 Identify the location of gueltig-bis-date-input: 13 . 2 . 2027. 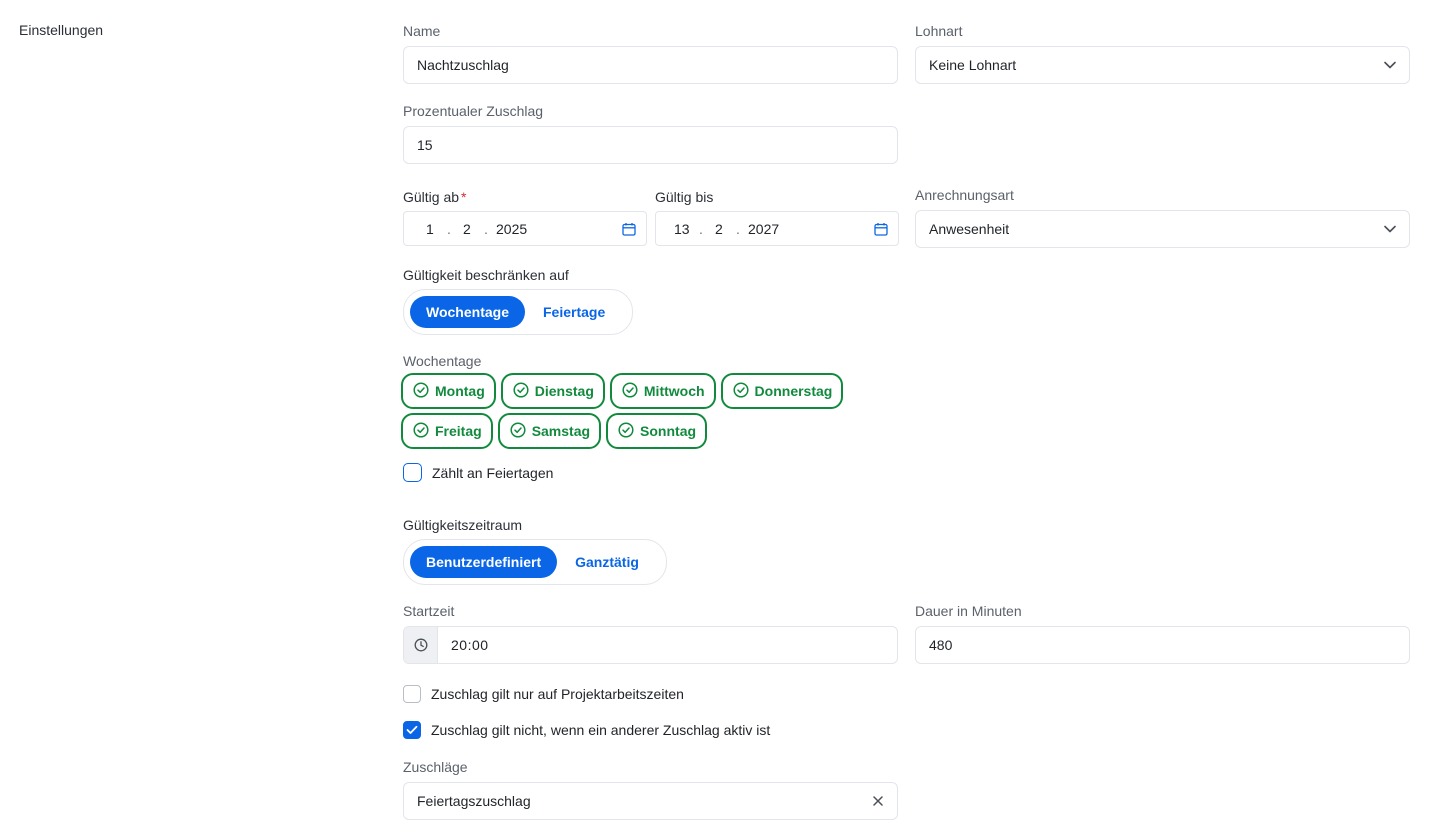
(777, 228).